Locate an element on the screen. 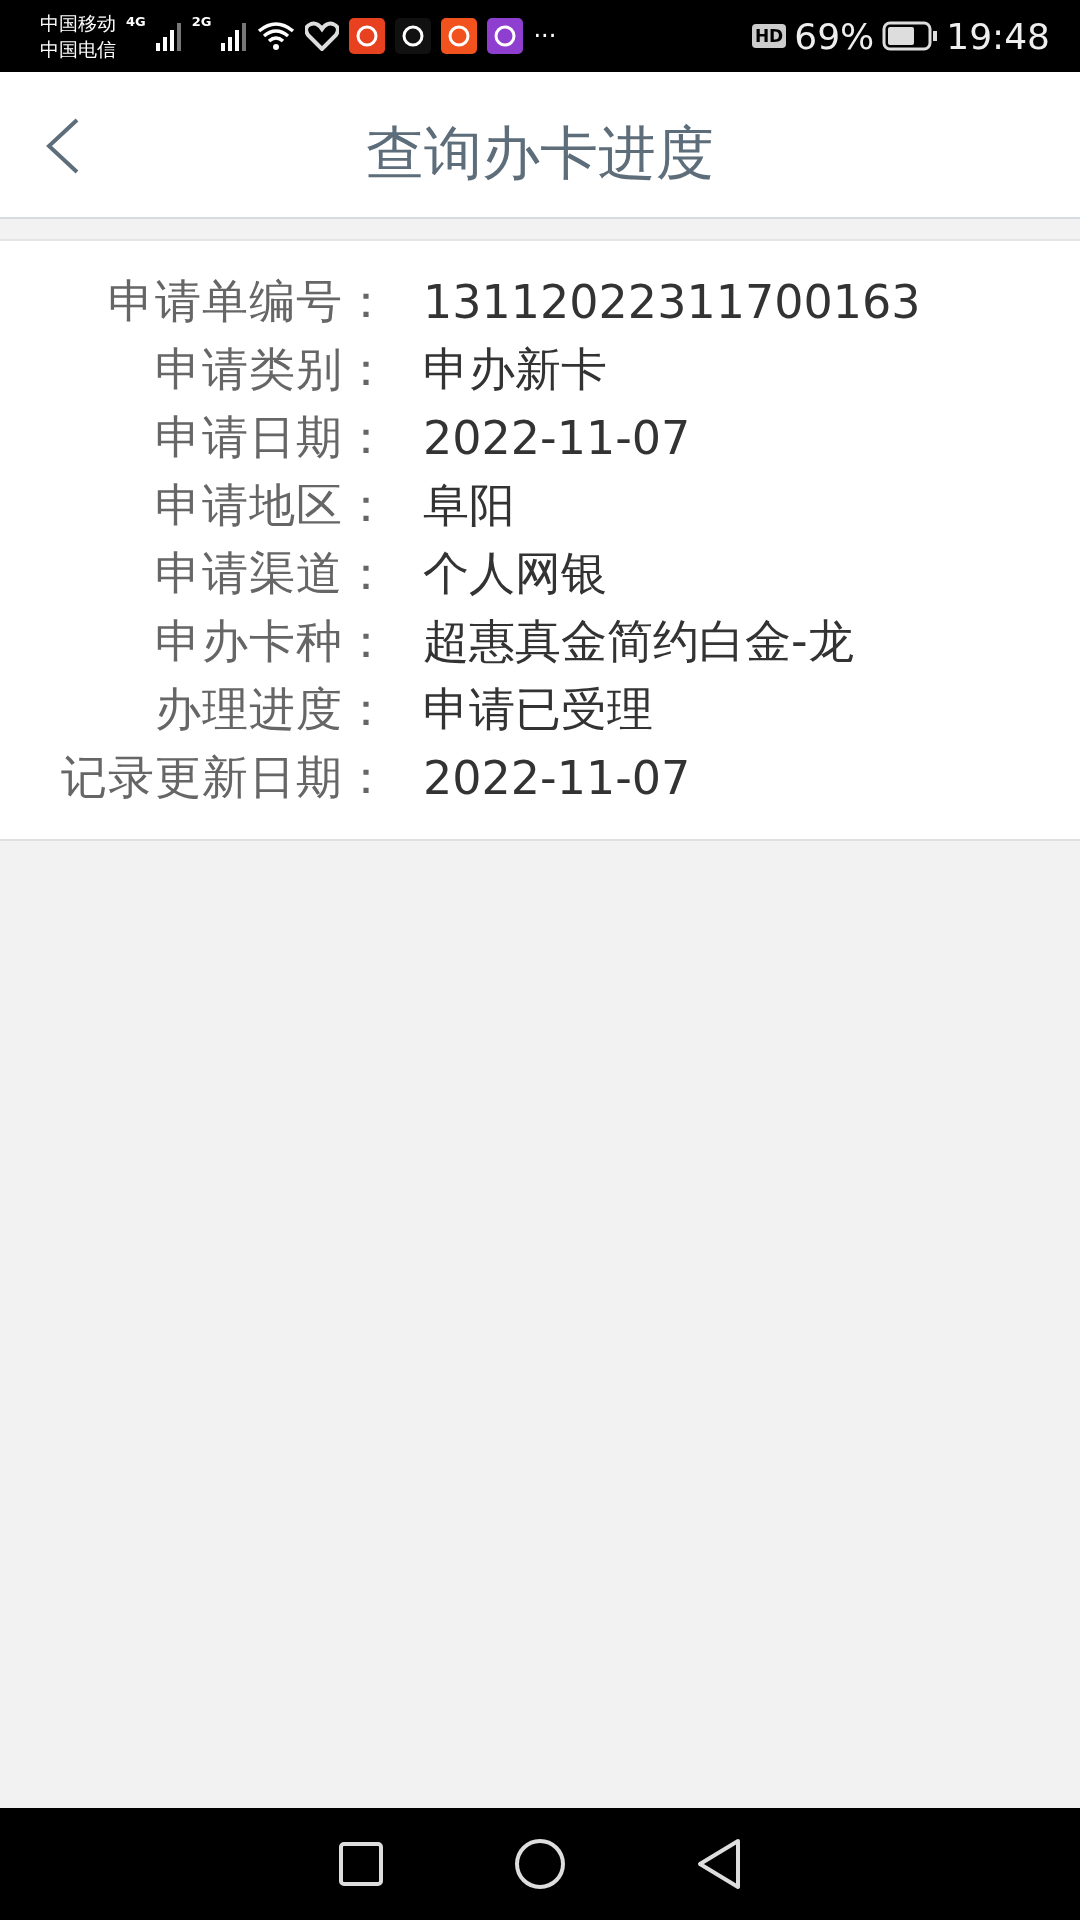 Image resolution: width=1080 pixels, height=1920 pixels. more-notifications: ··· is located at coordinates (545, 36).